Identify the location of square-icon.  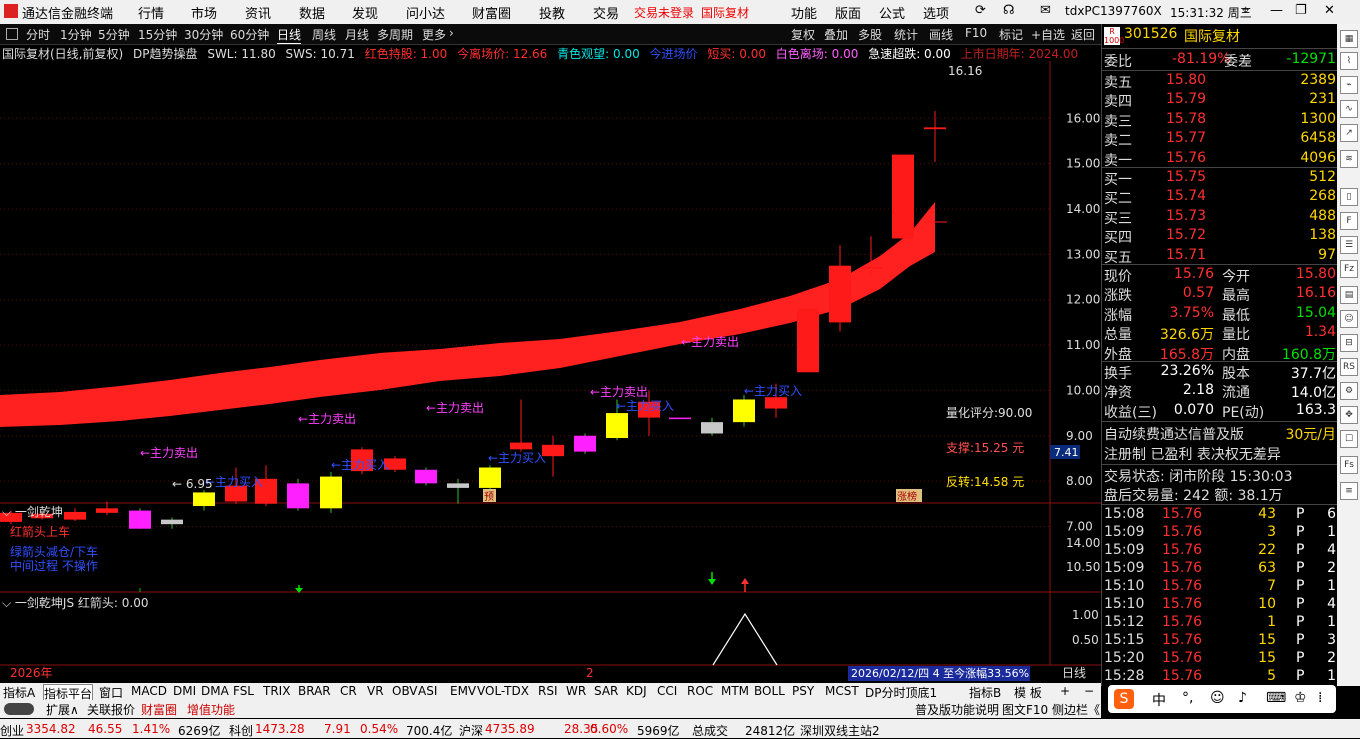
(12, 34).